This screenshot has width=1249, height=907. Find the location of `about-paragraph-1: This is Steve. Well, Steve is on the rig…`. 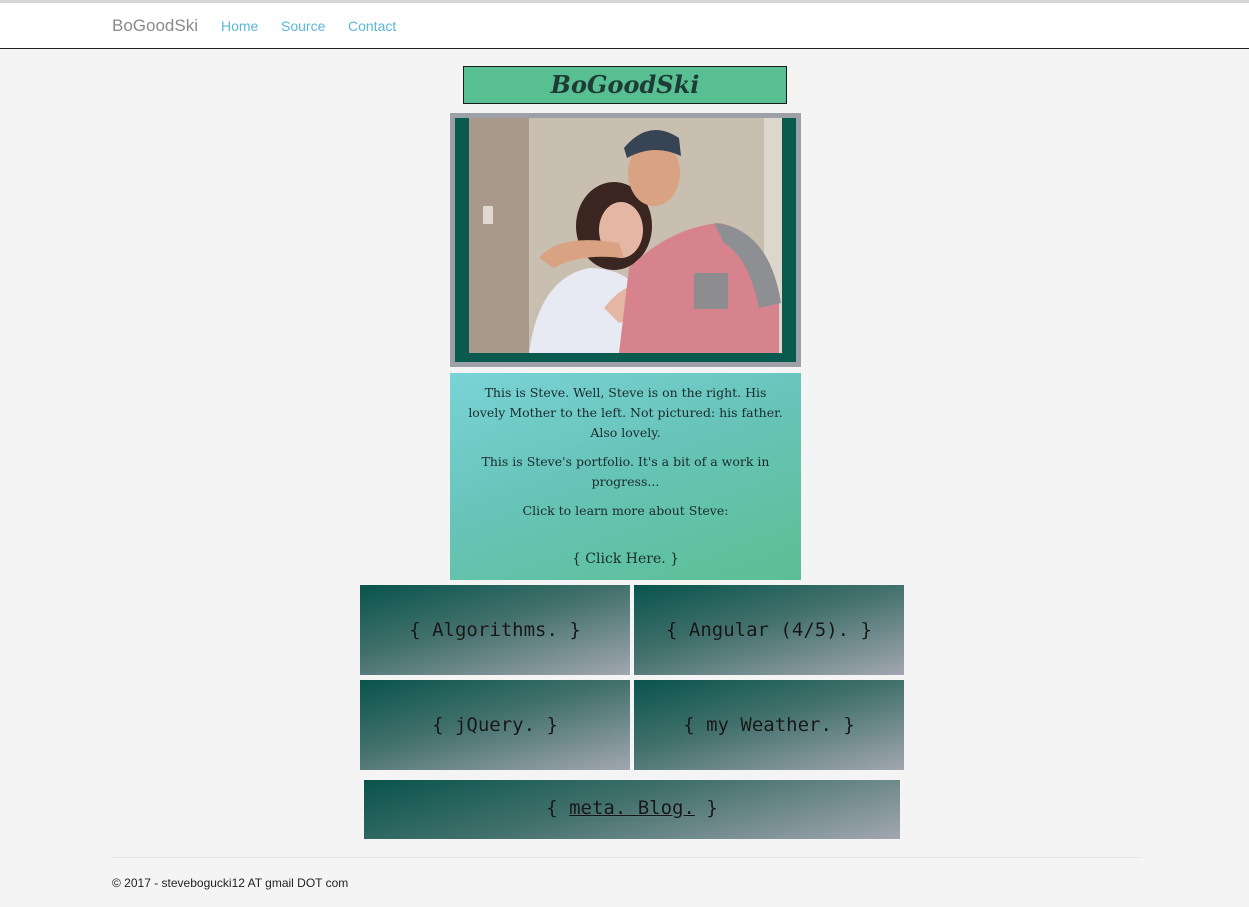

about-paragraph-1: This is Steve. Well, Steve is on the rig… is located at coordinates (625, 412).